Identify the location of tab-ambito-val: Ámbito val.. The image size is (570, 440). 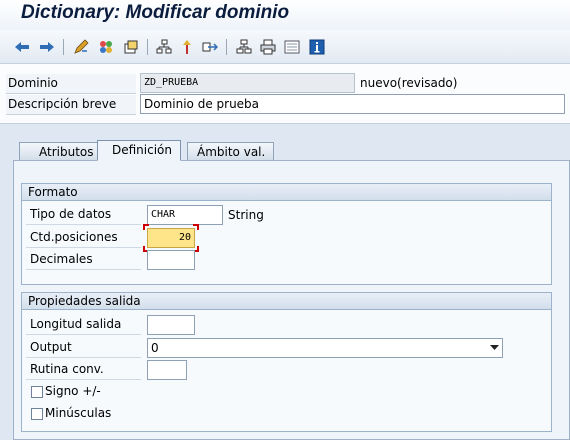
(231, 151).